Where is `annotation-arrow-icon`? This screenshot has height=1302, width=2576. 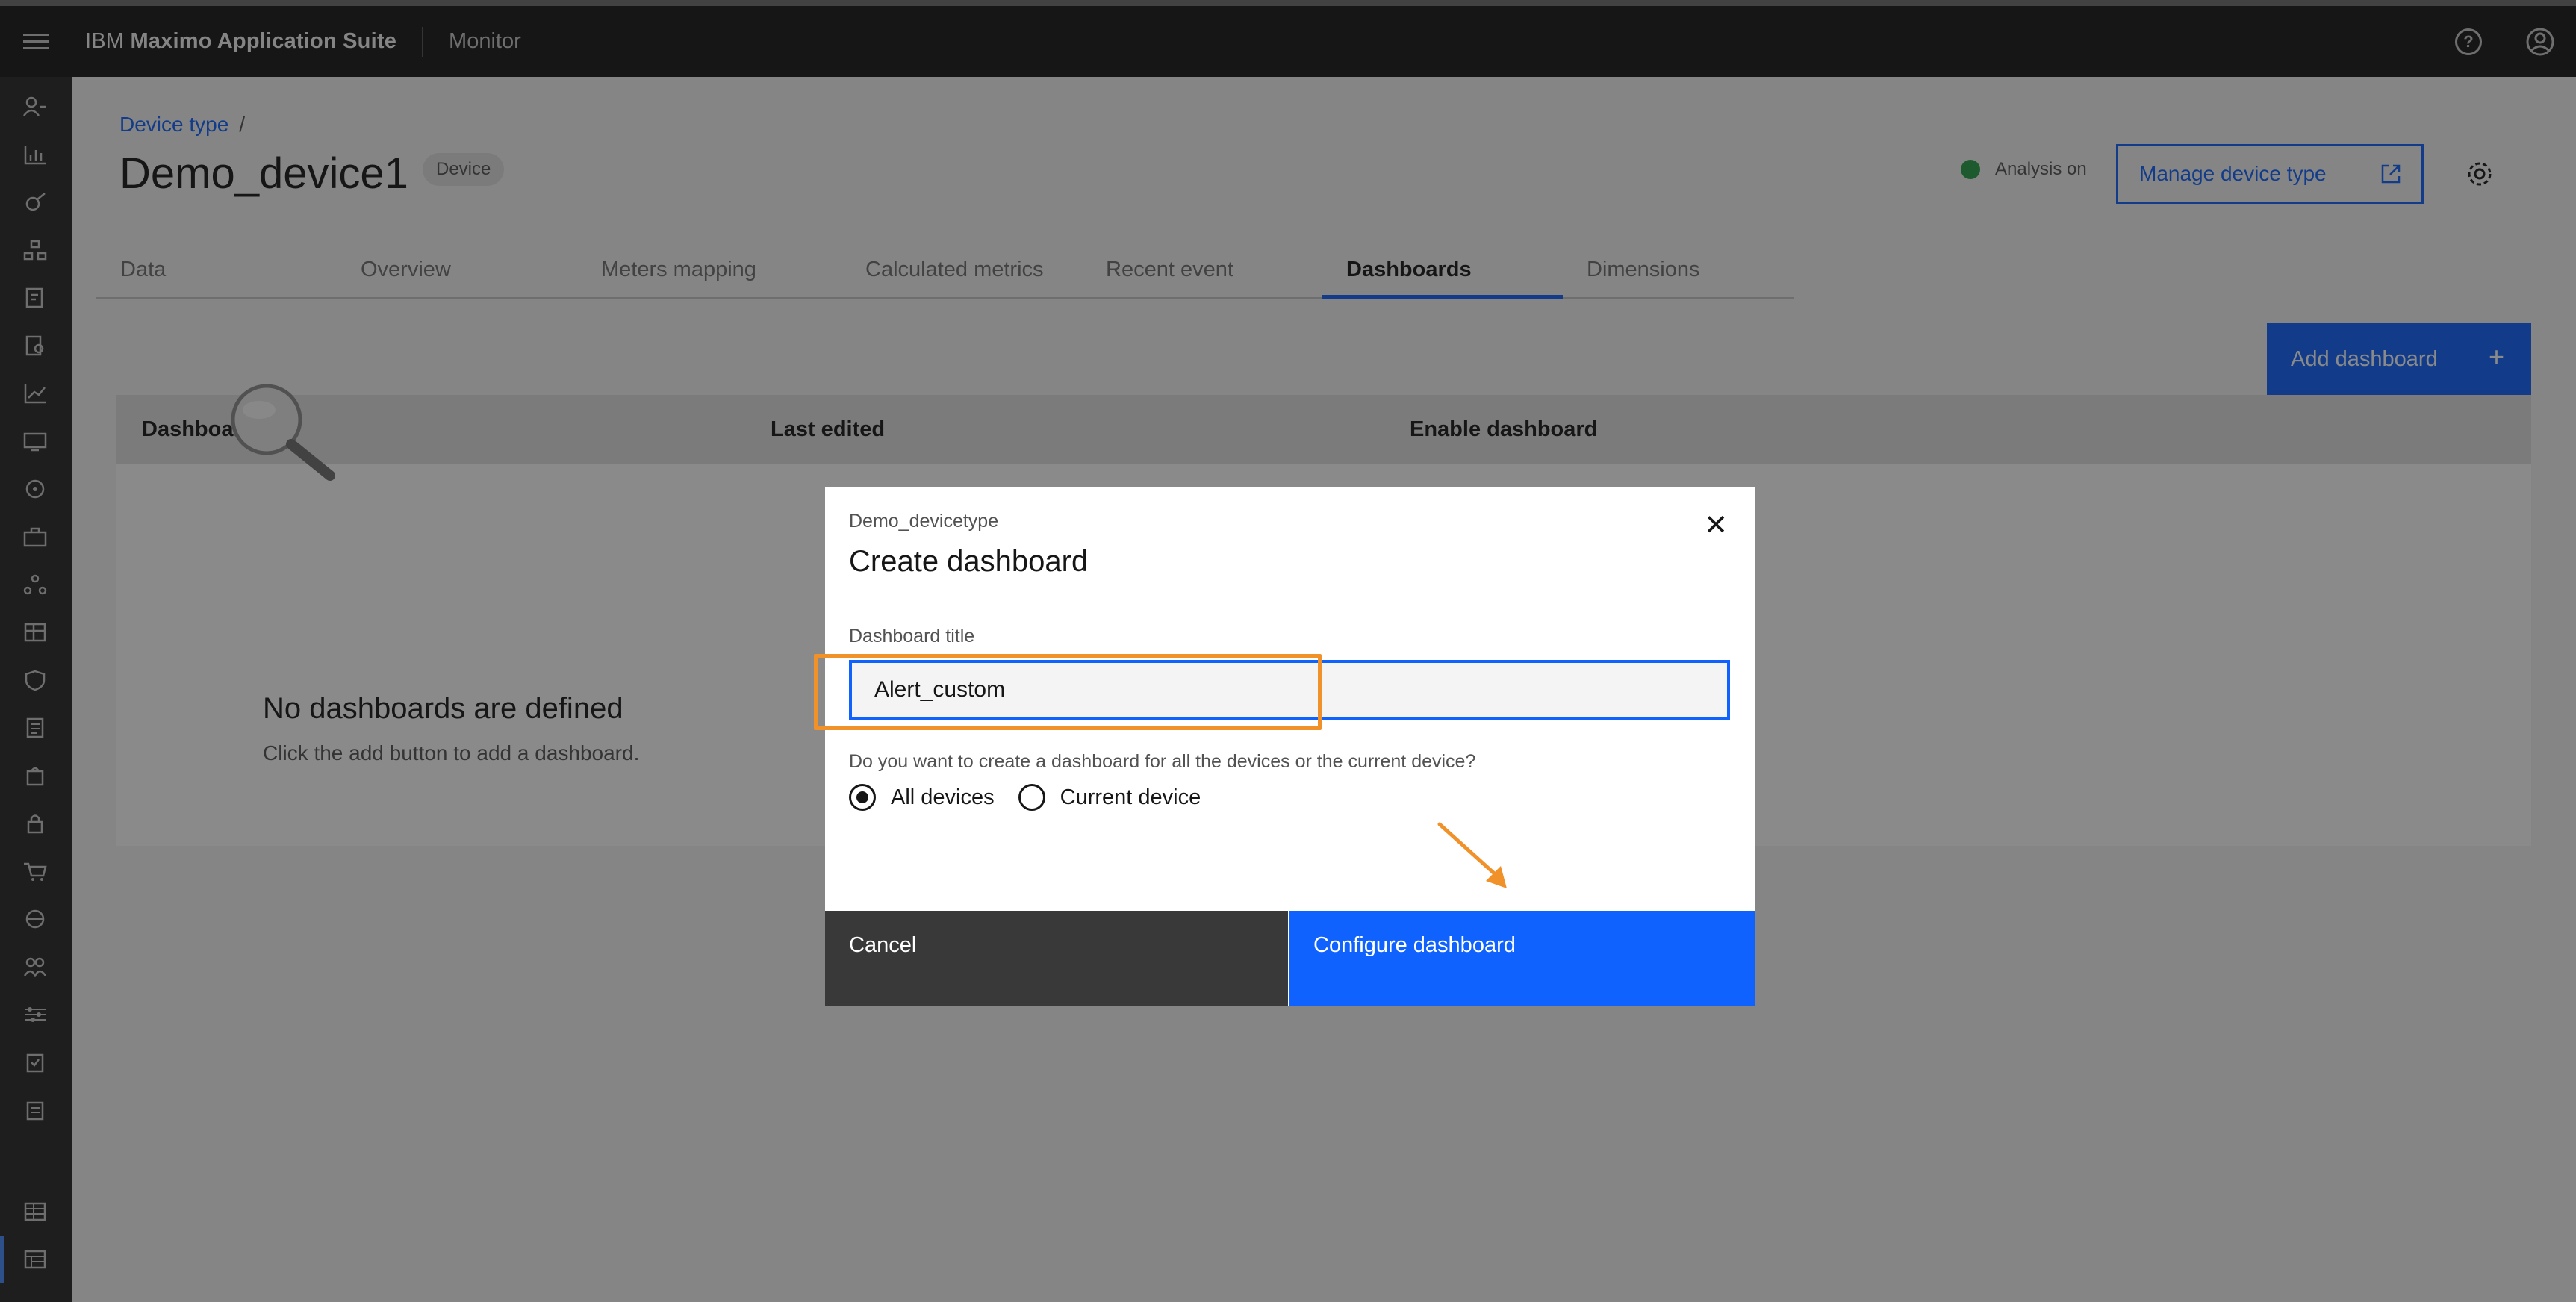
annotation-arrow-icon is located at coordinates (1475, 857).